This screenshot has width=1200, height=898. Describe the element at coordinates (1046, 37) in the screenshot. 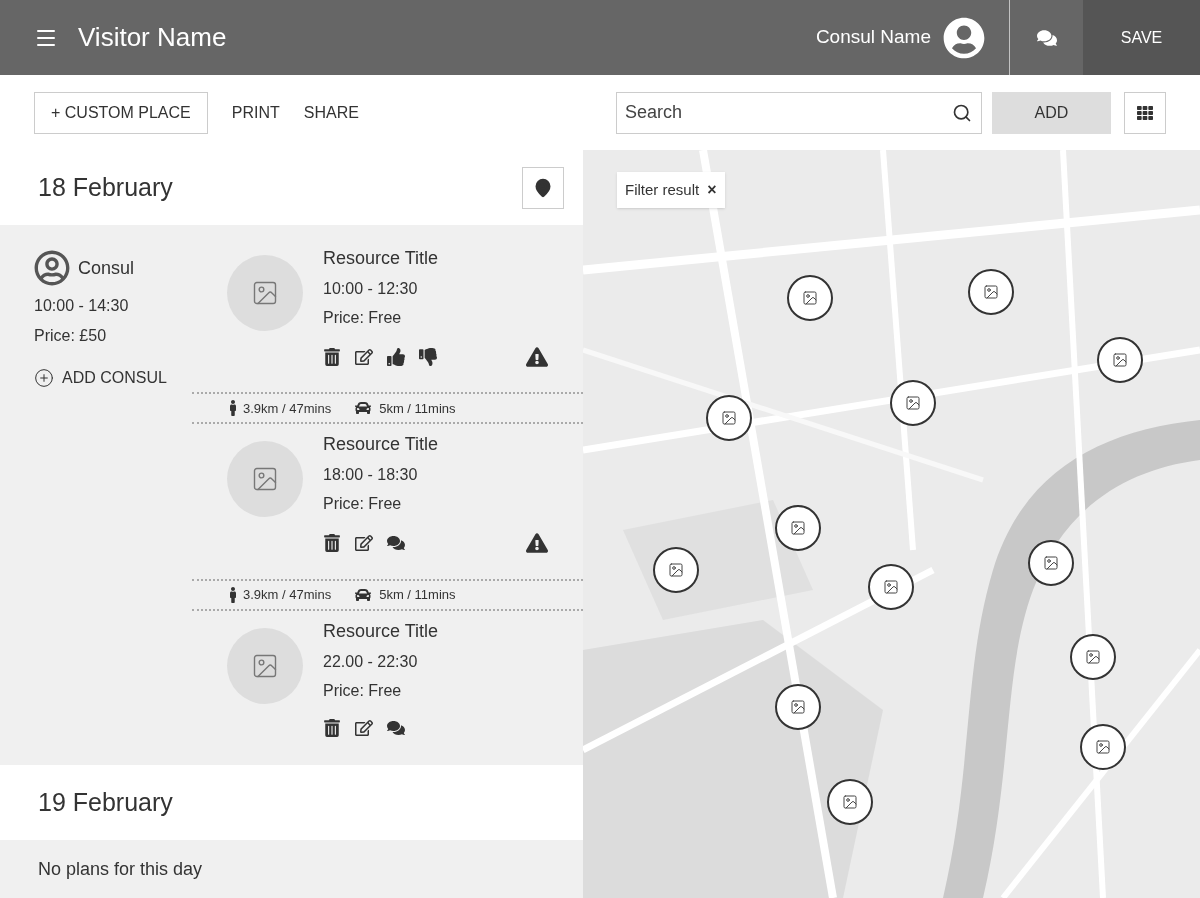

I see `chat-icon` at that location.